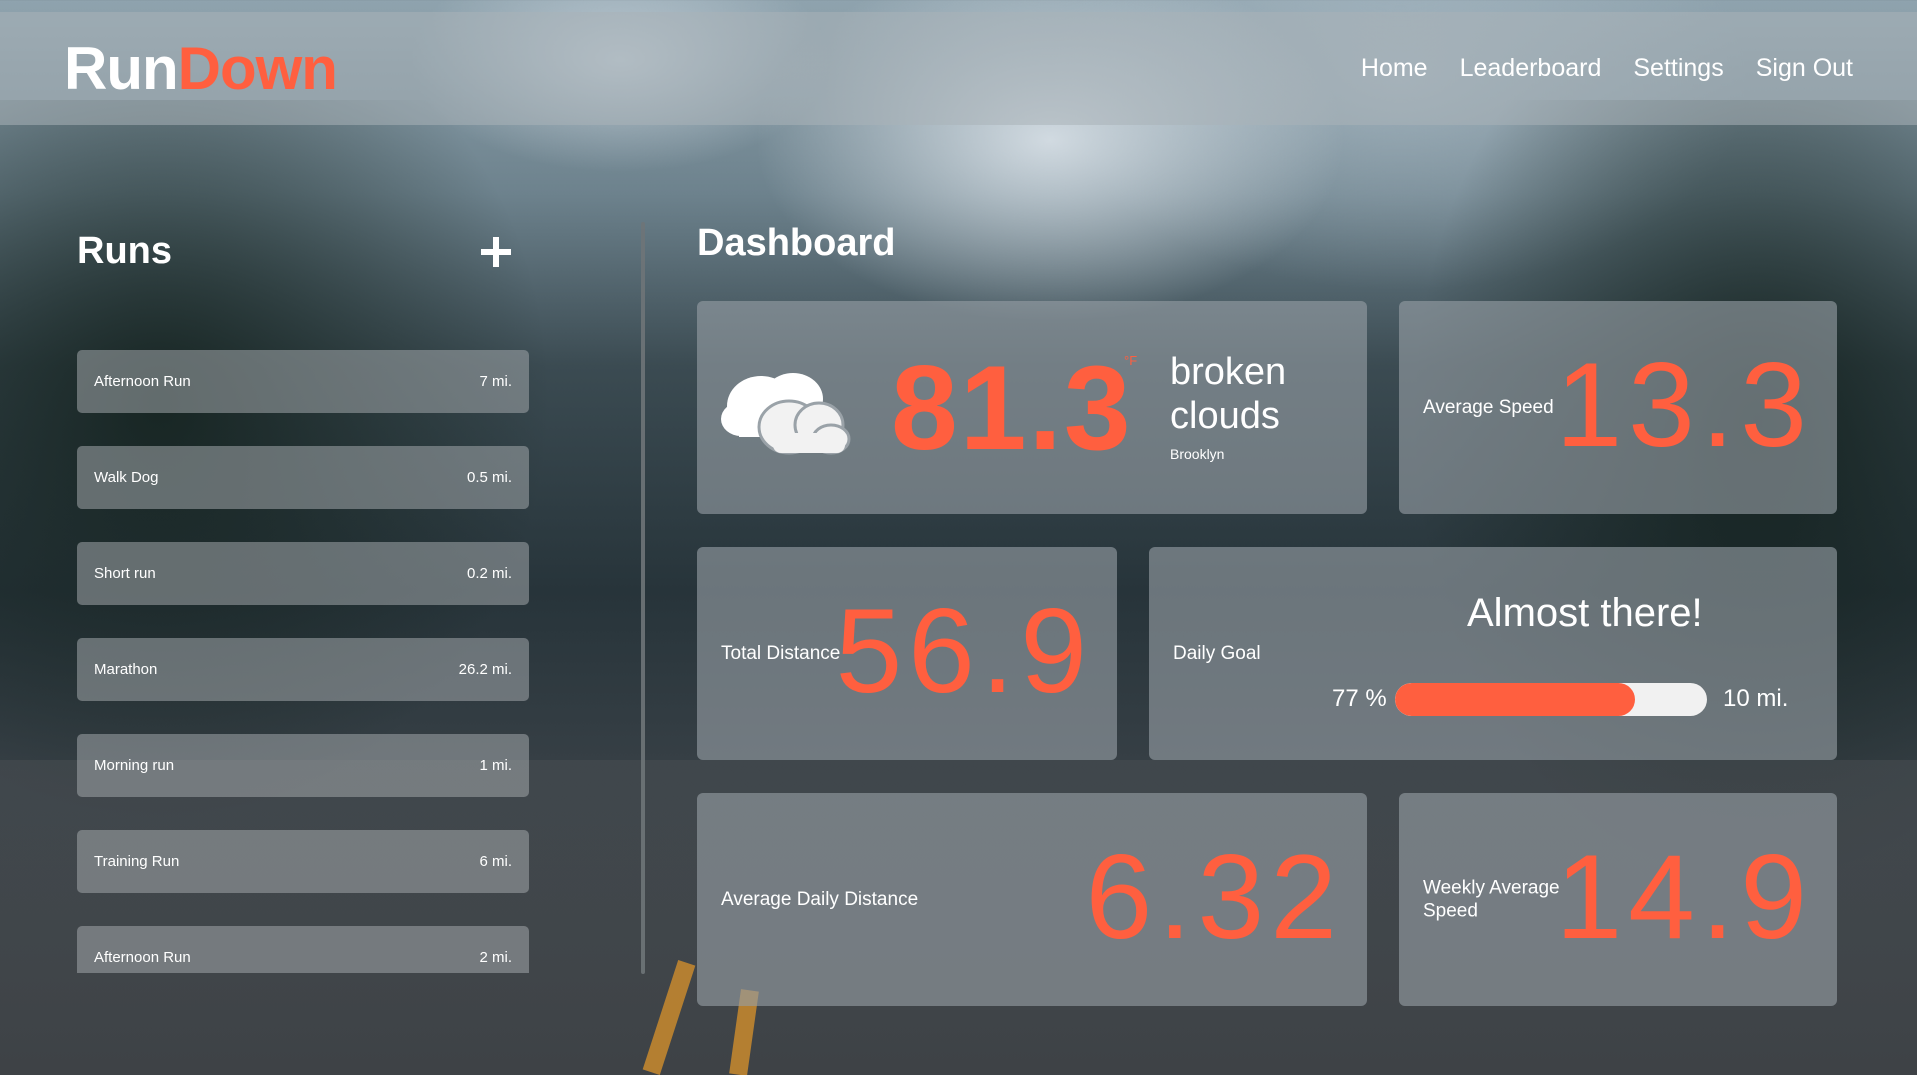 This screenshot has height=1075, width=1917. Describe the element at coordinates (121, 68) in the screenshot. I see `logo-run: Run` at that location.